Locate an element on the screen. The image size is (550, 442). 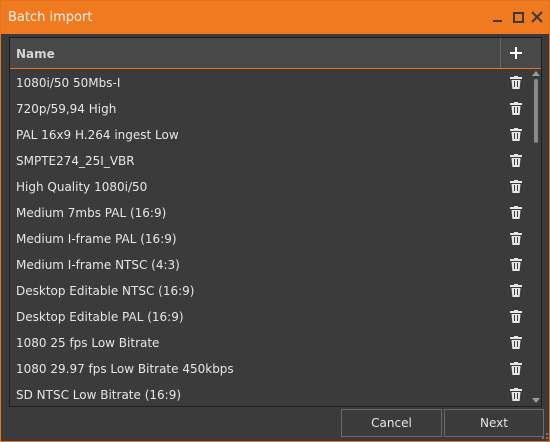
list-item: SD NTSC Low Bitrate (16:9) is located at coordinates (270, 393).